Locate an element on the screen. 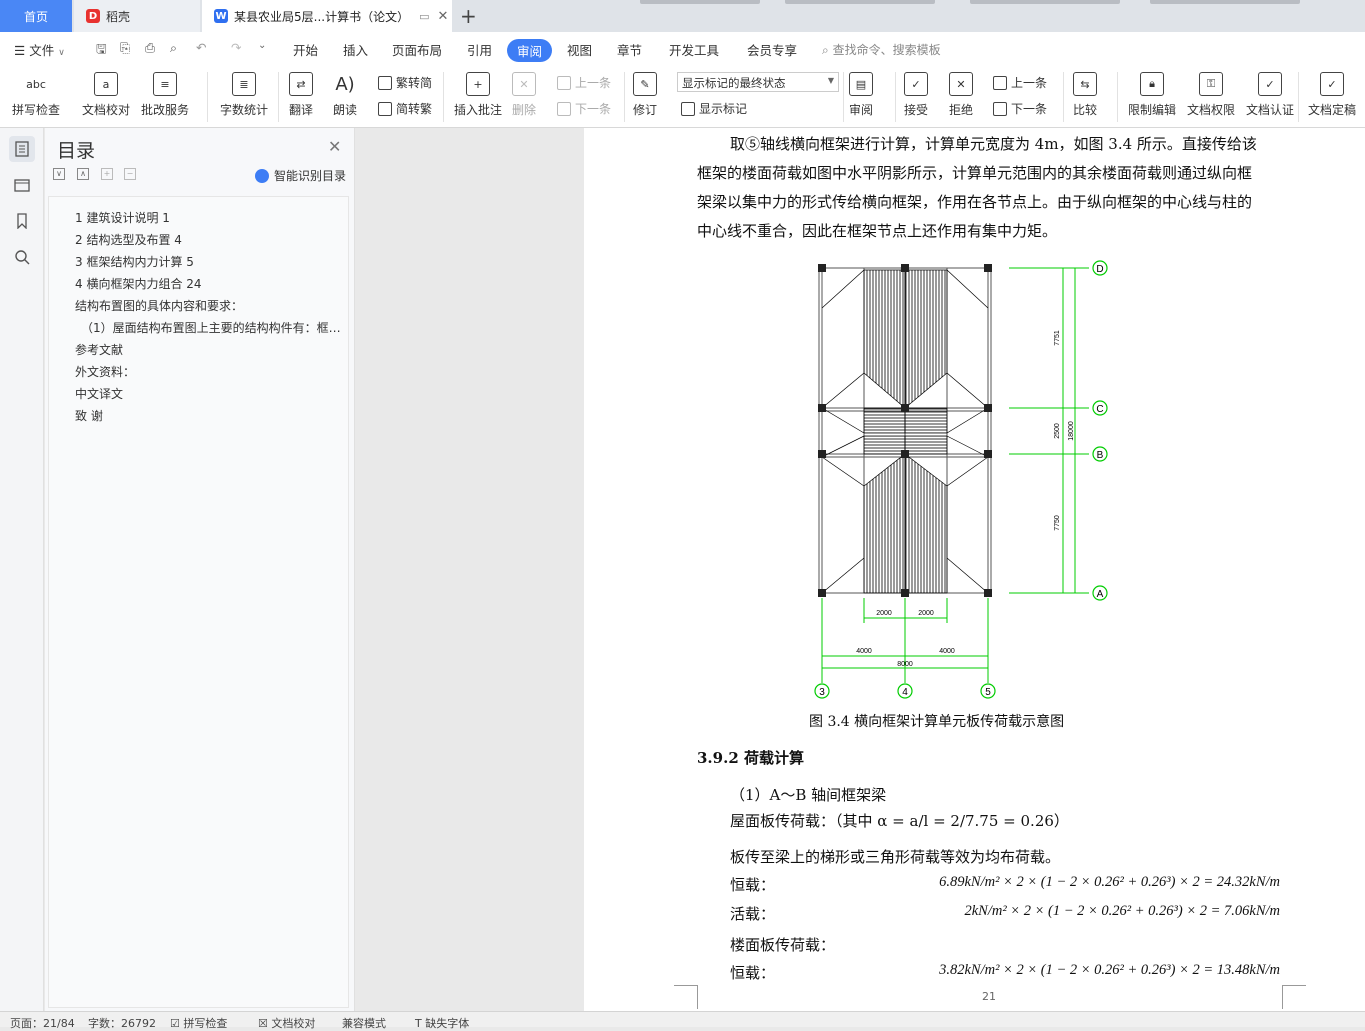 The image size is (1365, 1031). chapter-nav-icon is located at coordinates (22, 185).